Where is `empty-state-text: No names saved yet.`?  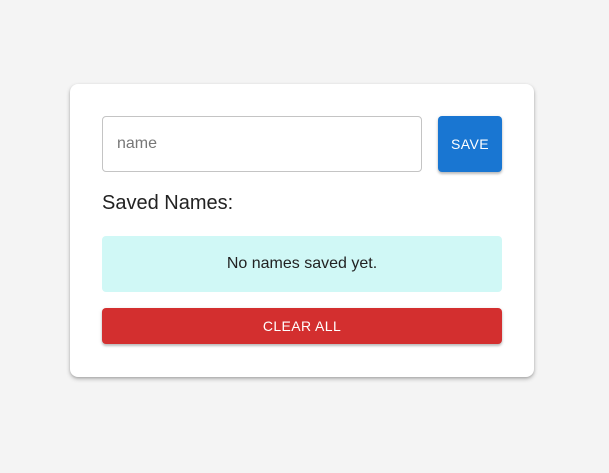
empty-state-text: No names saved yet. is located at coordinates (302, 263).